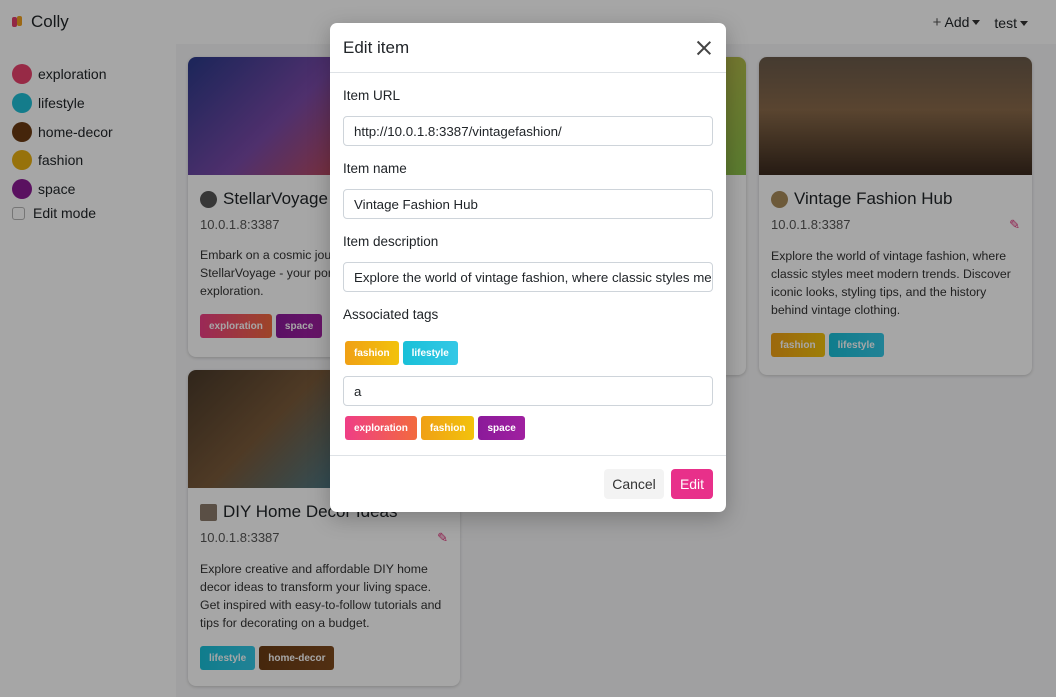  What do you see at coordinates (528, 391) in the screenshot?
I see `tag-search-input: a` at bounding box center [528, 391].